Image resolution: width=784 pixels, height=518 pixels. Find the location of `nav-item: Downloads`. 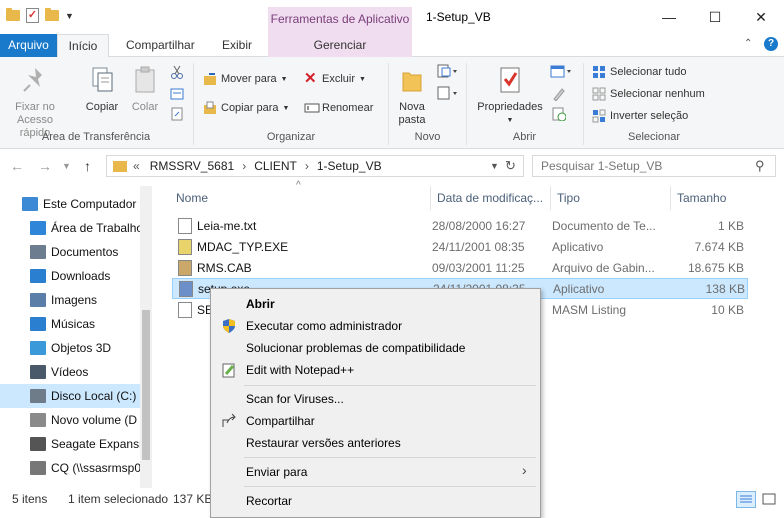

nav-item: Downloads is located at coordinates (70, 276).